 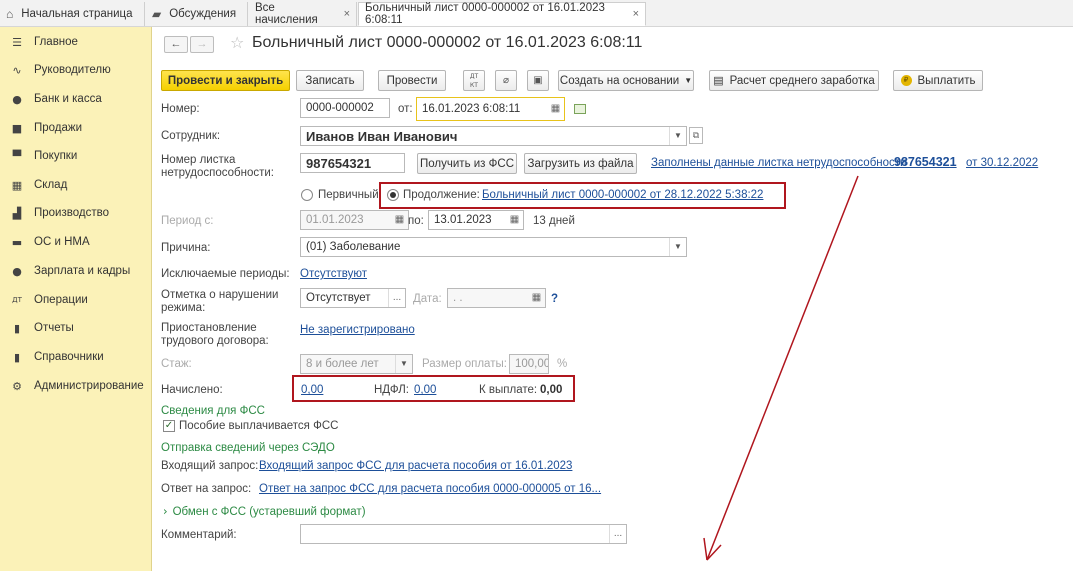 I want to click on arrow-line, so click(x=782, y=368).